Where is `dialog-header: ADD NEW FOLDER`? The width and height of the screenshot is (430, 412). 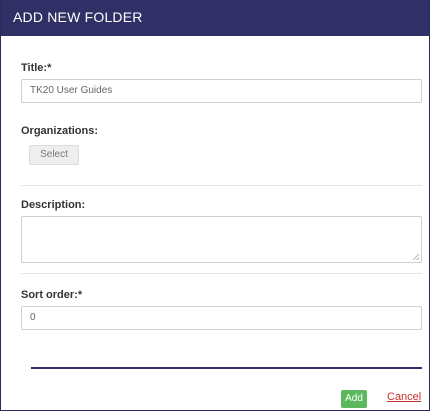
dialog-header: ADD NEW FOLDER is located at coordinates (215, 18).